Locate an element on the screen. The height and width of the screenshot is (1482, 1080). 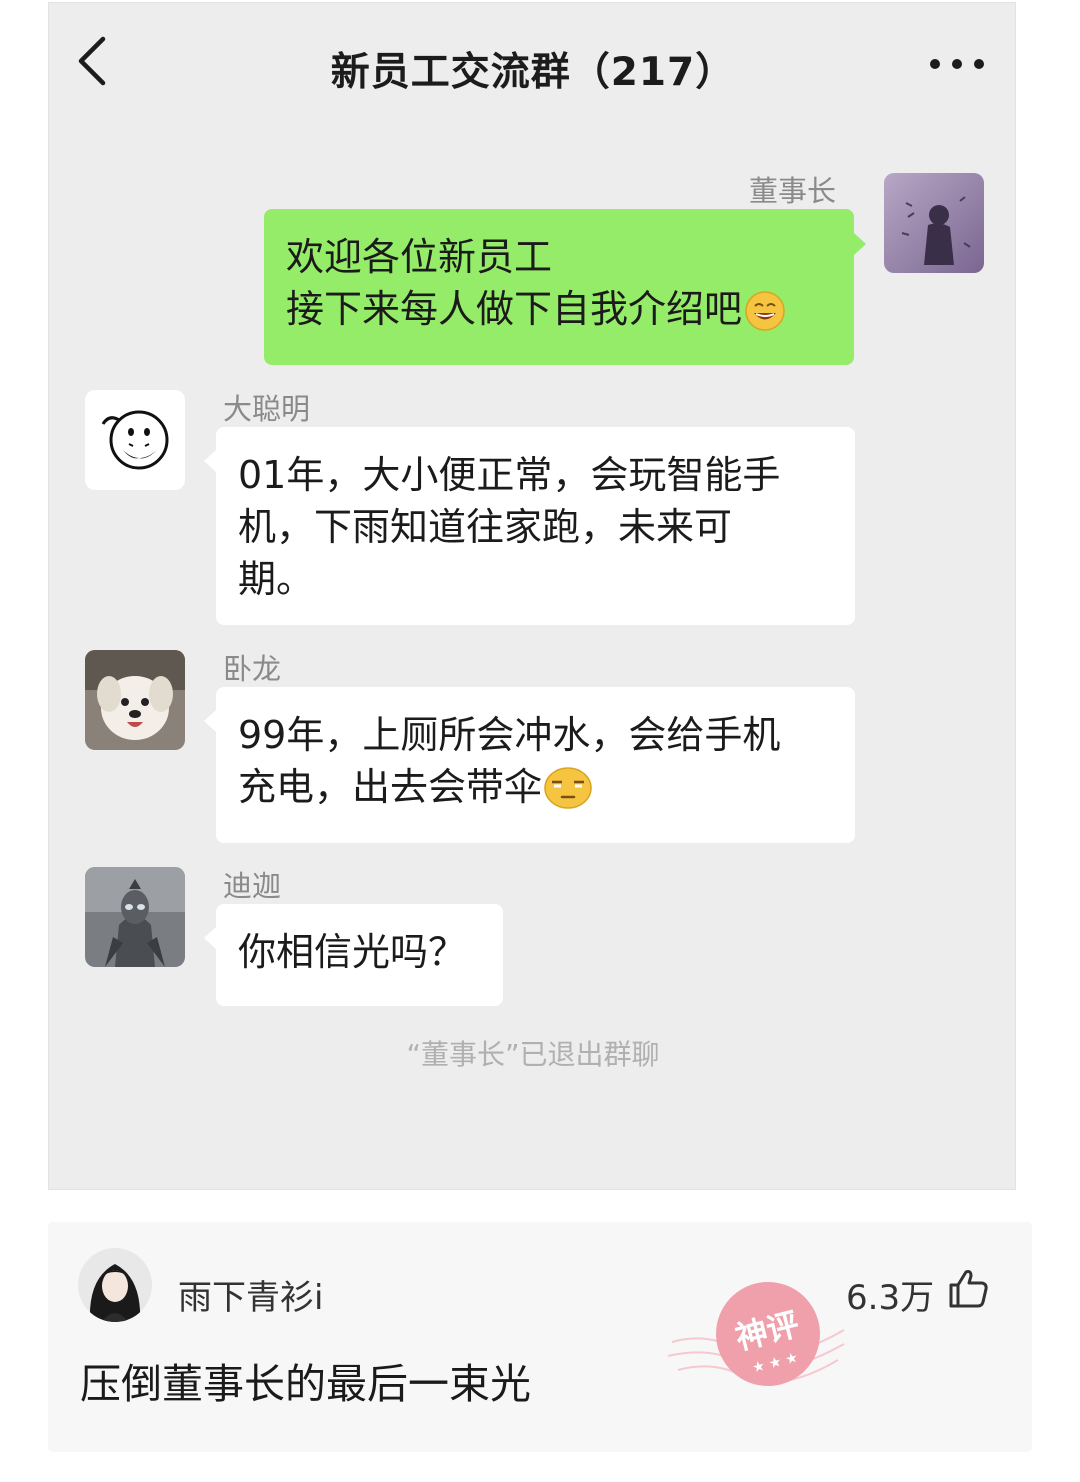
avatar-tiga is located at coordinates (135, 917).